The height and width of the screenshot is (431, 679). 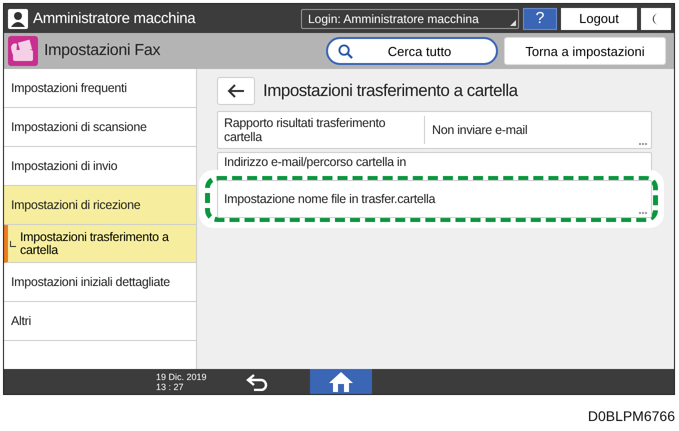 I want to click on user-icon, so click(x=18, y=18).